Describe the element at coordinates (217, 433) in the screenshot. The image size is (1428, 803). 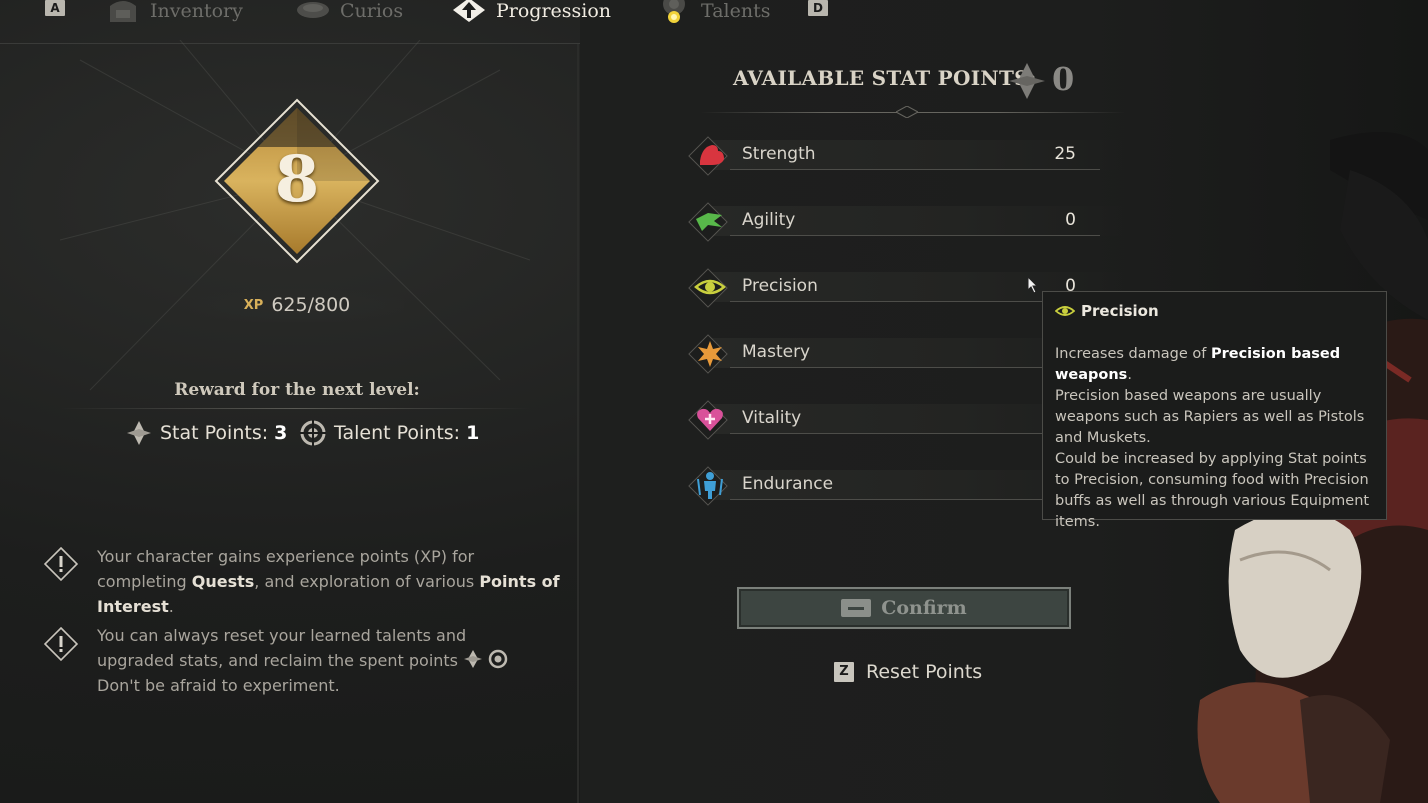
I see `reward-stat-label: Stat Points:` at that location.